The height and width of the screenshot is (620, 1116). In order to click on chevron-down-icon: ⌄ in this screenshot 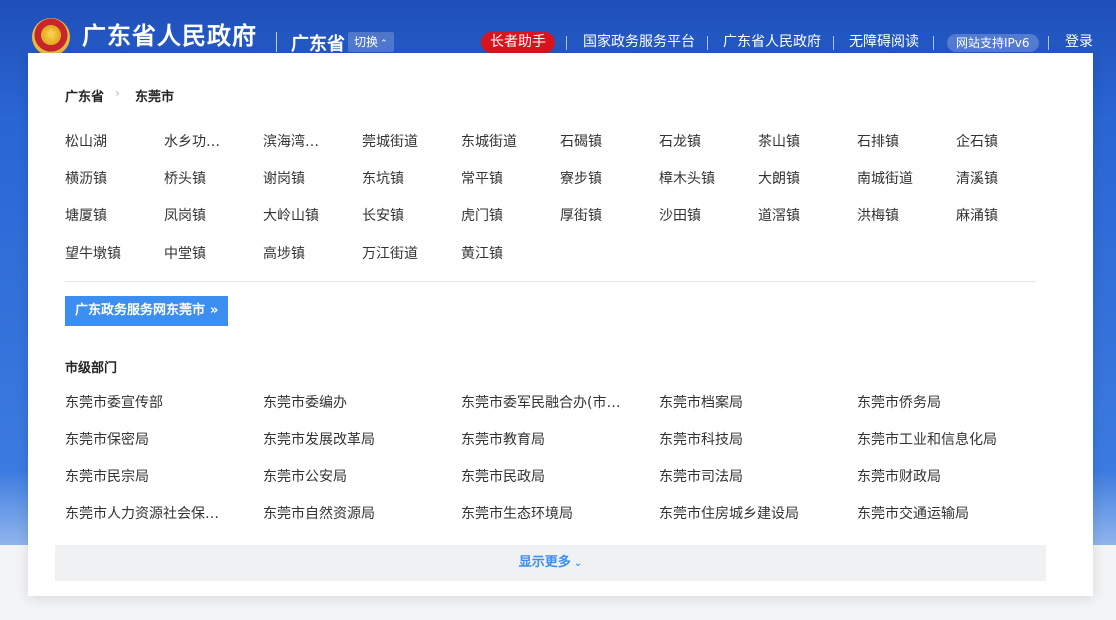, I will do `click(578, 563)`.